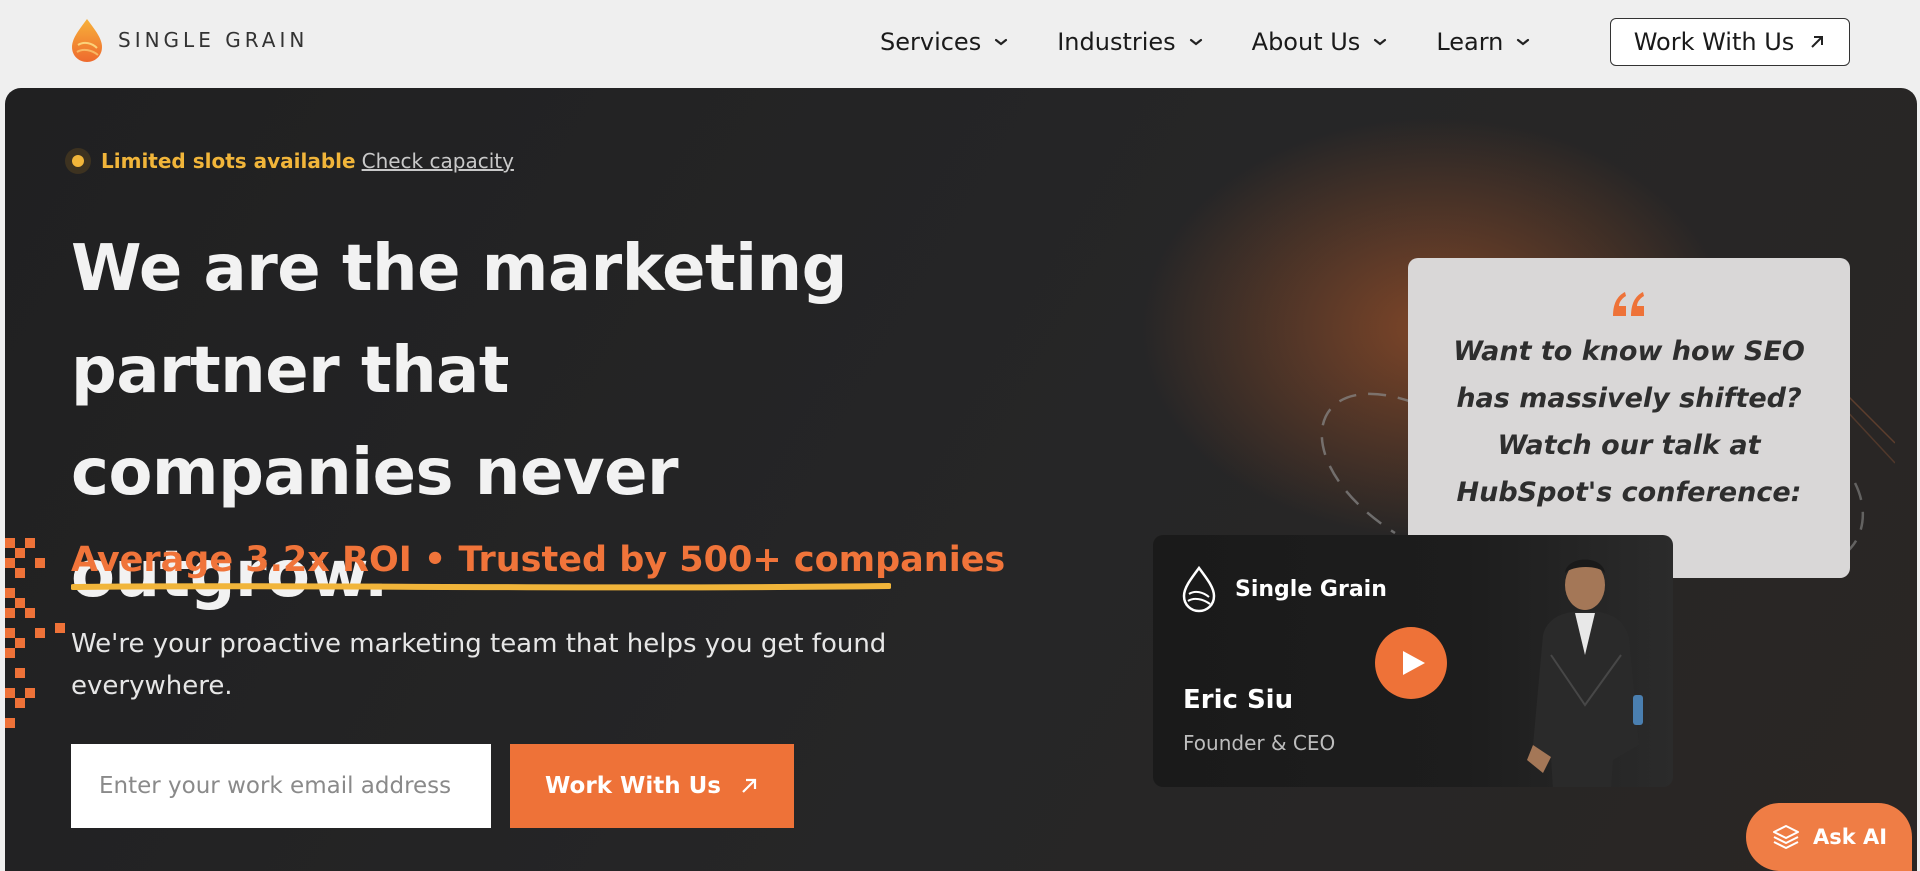 The height and width of the screenshot is (871, 1920). What do you see at coordinates (78, 161) in the screenshot?
I see `status-dot-icon` at bounding box center [78, 161].